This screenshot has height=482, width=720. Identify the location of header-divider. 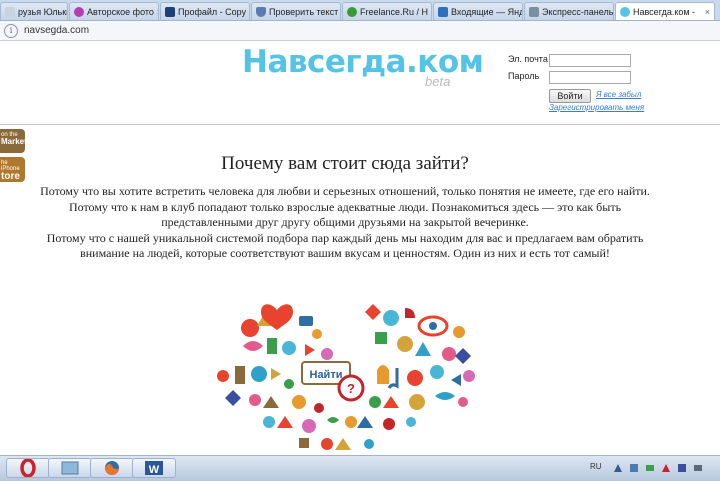
(360, 124).